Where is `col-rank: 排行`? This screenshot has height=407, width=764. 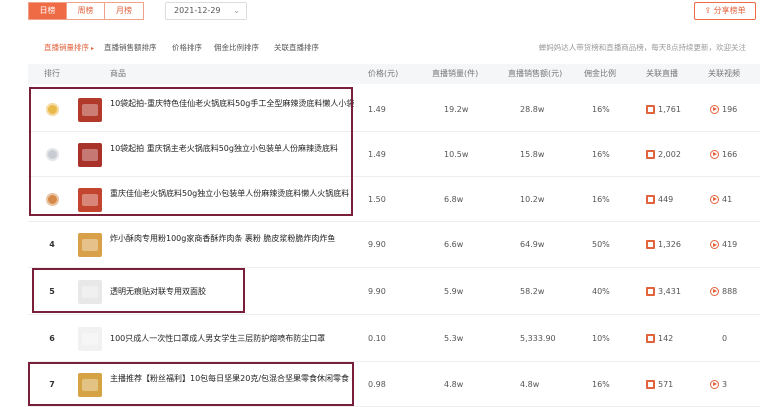 col-rank: 排行 is located at coordinates (52, 73).